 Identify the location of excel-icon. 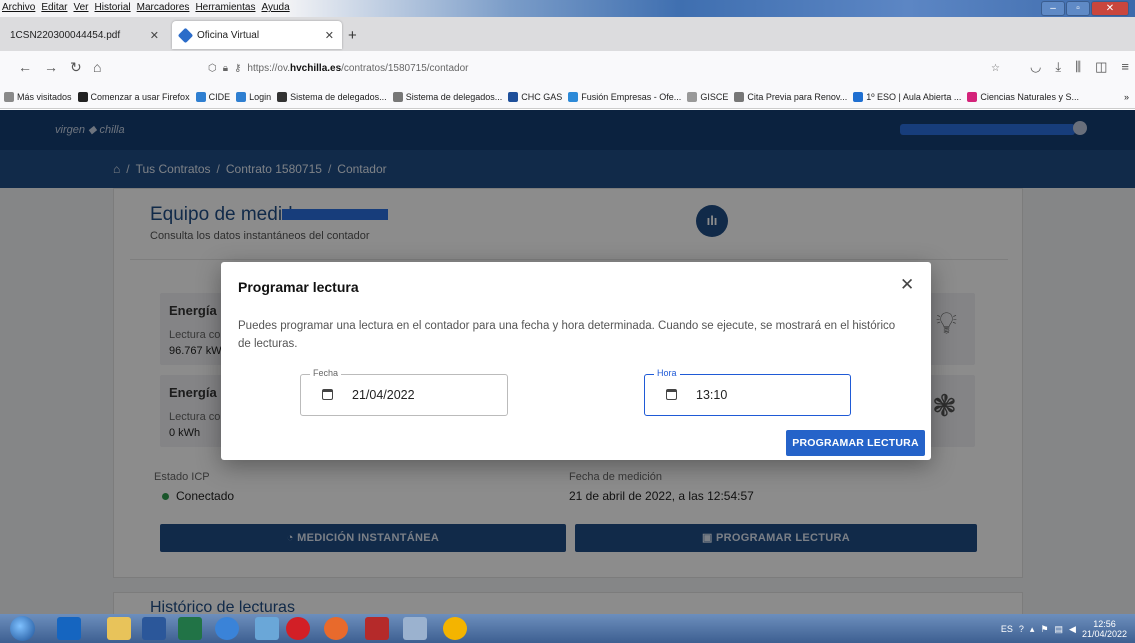
(190, 628).